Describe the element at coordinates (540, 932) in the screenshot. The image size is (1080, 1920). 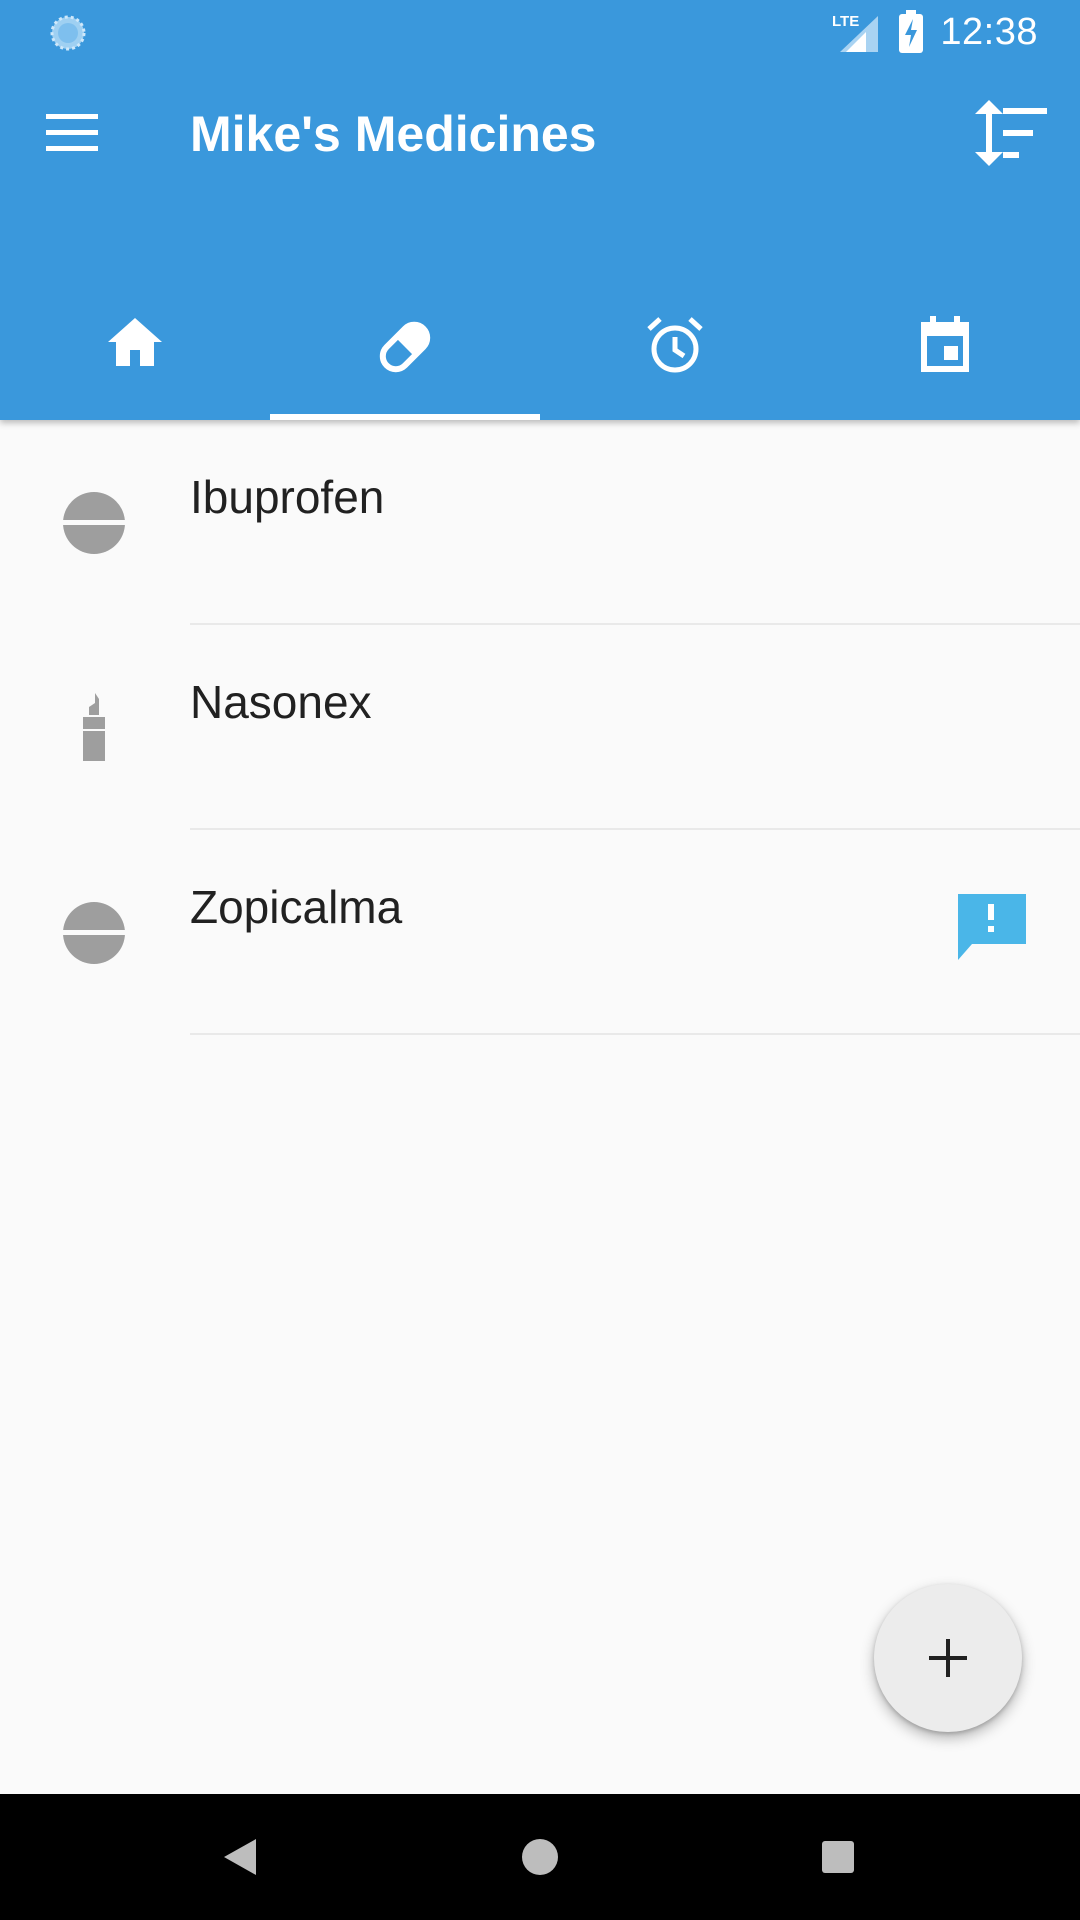
I see `list-item: Zopicalma` at that location.